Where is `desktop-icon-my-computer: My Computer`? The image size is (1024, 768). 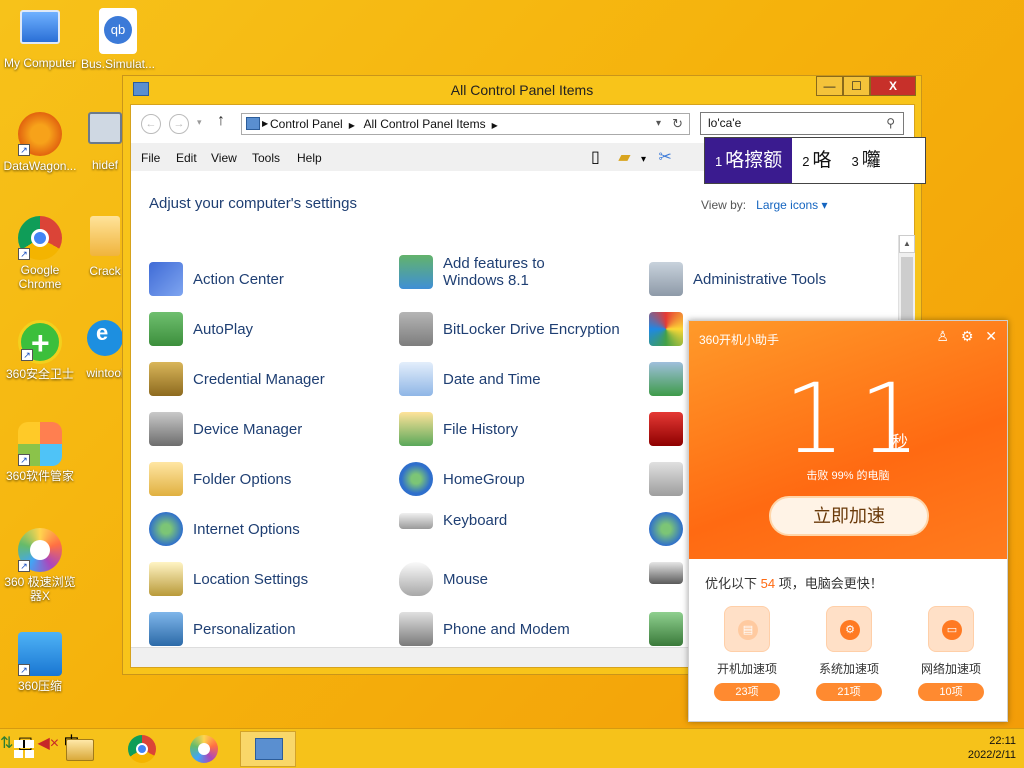
desktop-icon-my-computer: My Computer is located at coordinates (40, 40).